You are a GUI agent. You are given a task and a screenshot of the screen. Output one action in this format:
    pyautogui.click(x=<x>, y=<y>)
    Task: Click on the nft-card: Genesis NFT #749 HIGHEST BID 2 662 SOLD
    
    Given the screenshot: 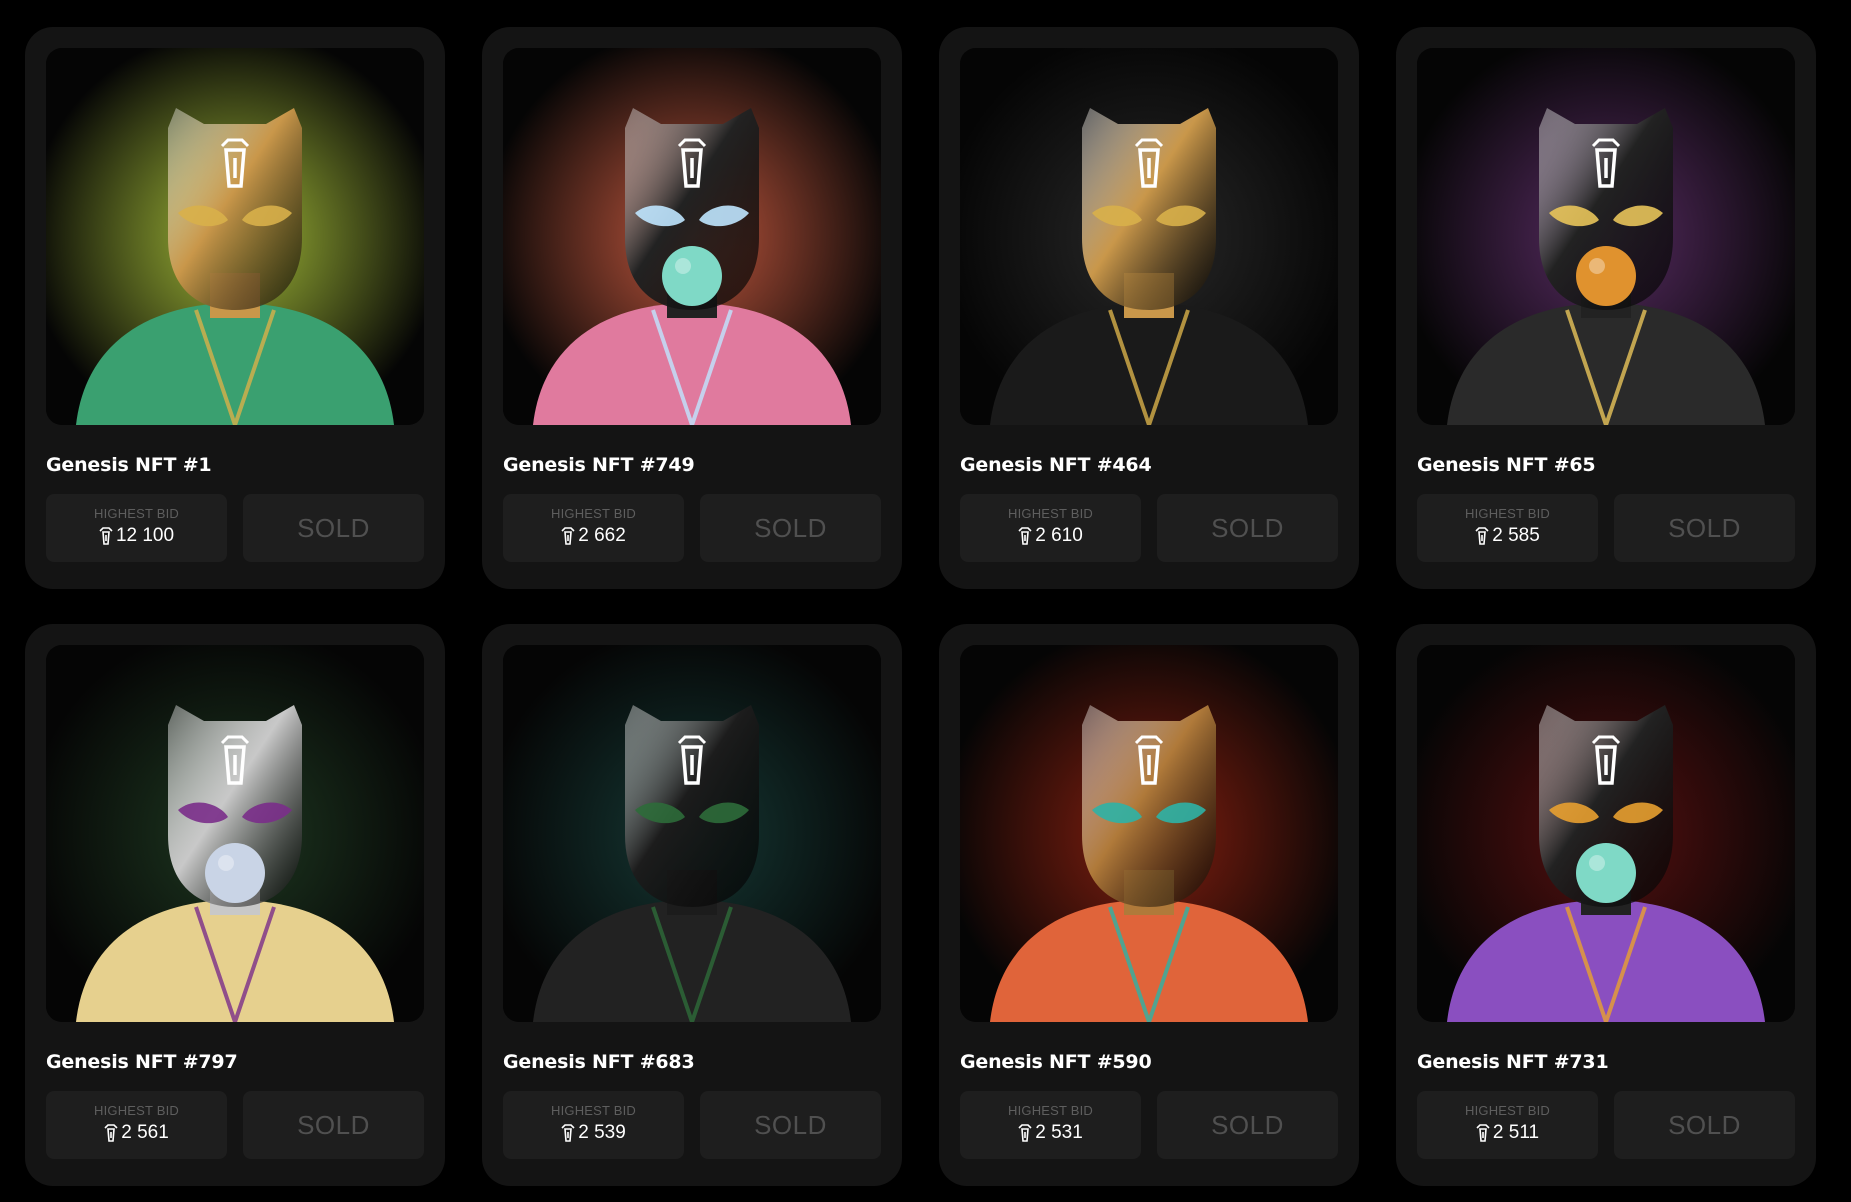 What is the action you would take?
    pyautogui.click(x=692, y=308)
    